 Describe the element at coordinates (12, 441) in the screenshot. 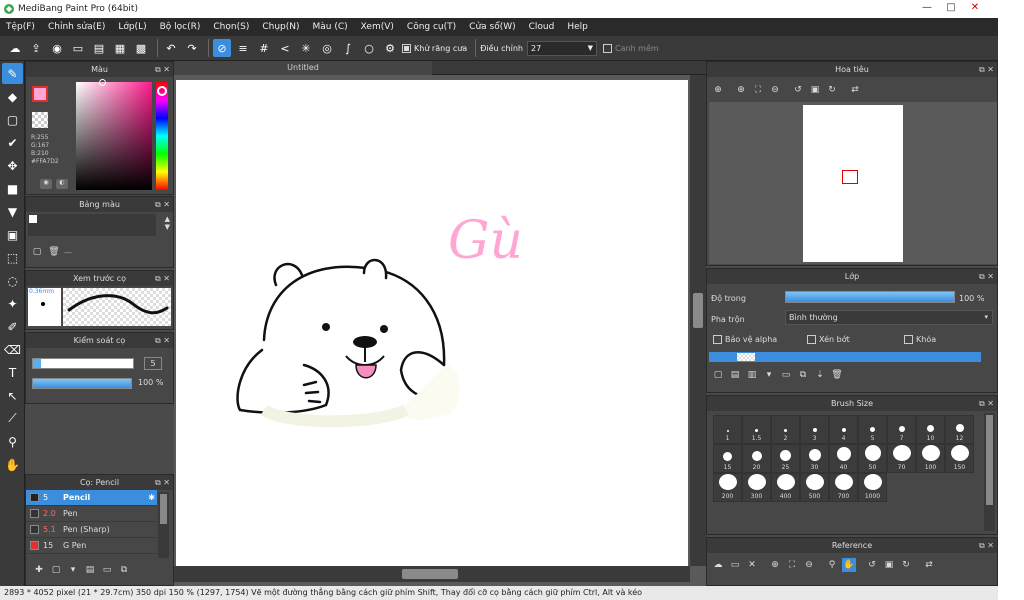

I see `eyedropper-tool-icon: ⚲` at that location.